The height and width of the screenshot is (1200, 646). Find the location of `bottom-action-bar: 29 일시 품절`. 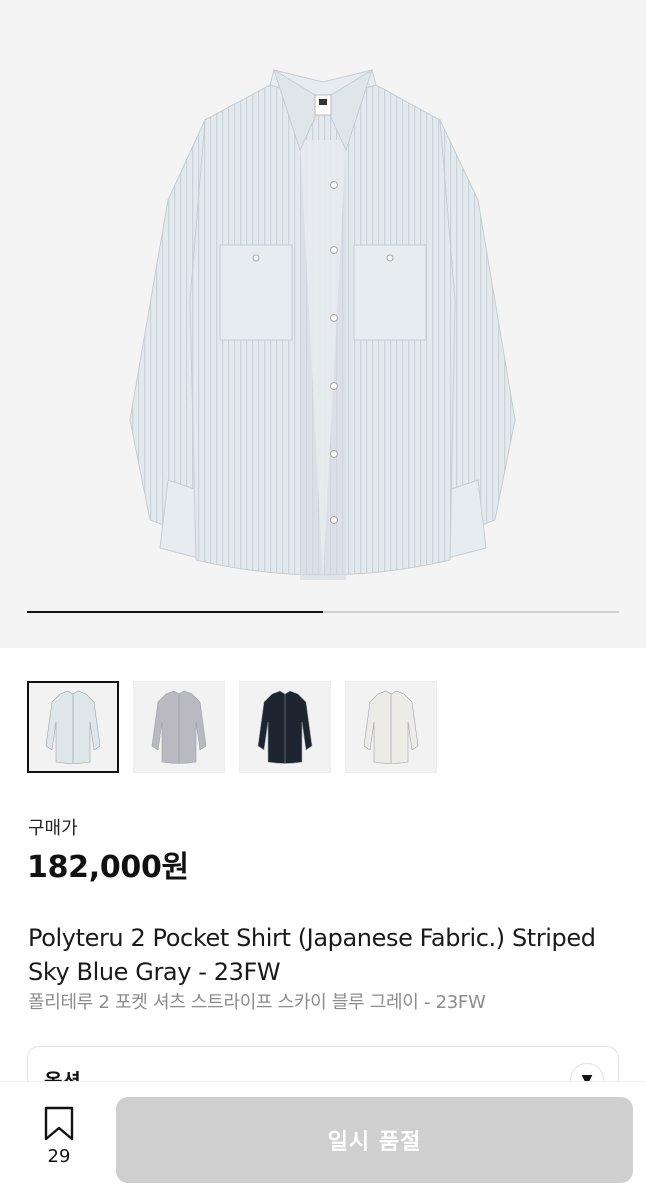

bottom-action-bar: 29 일시 품절 is located at coordinates (323, 1141).